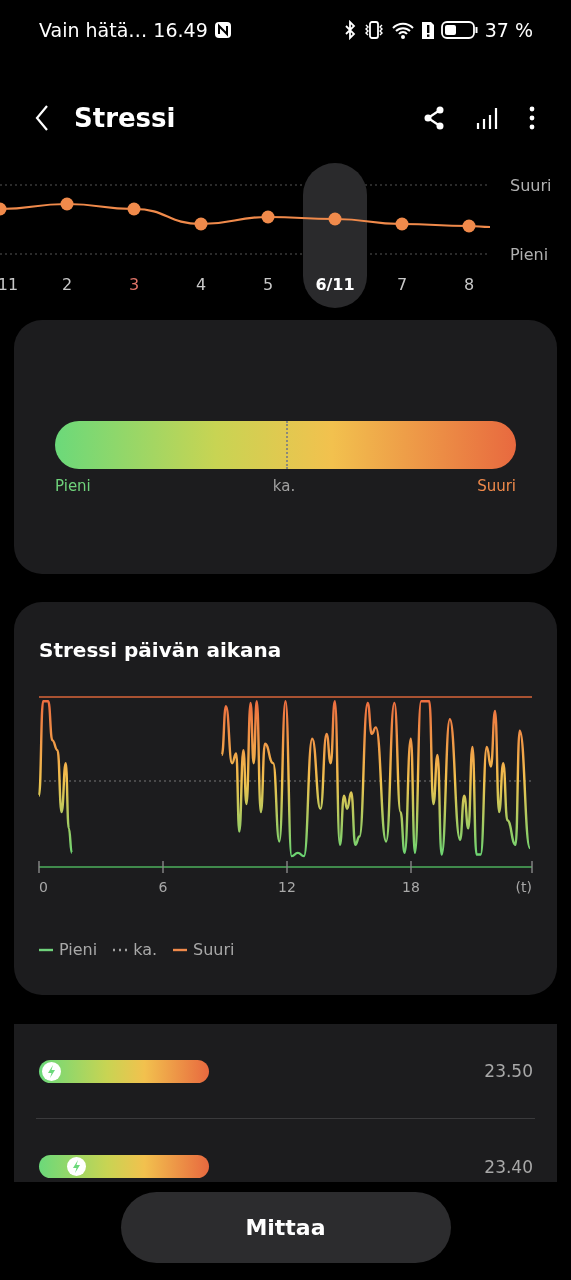 This screenshot has height=1280, width=571. Describe the element at coordinates (145, 949) in the screenshot. I see `legend-label: ka.` at that location.